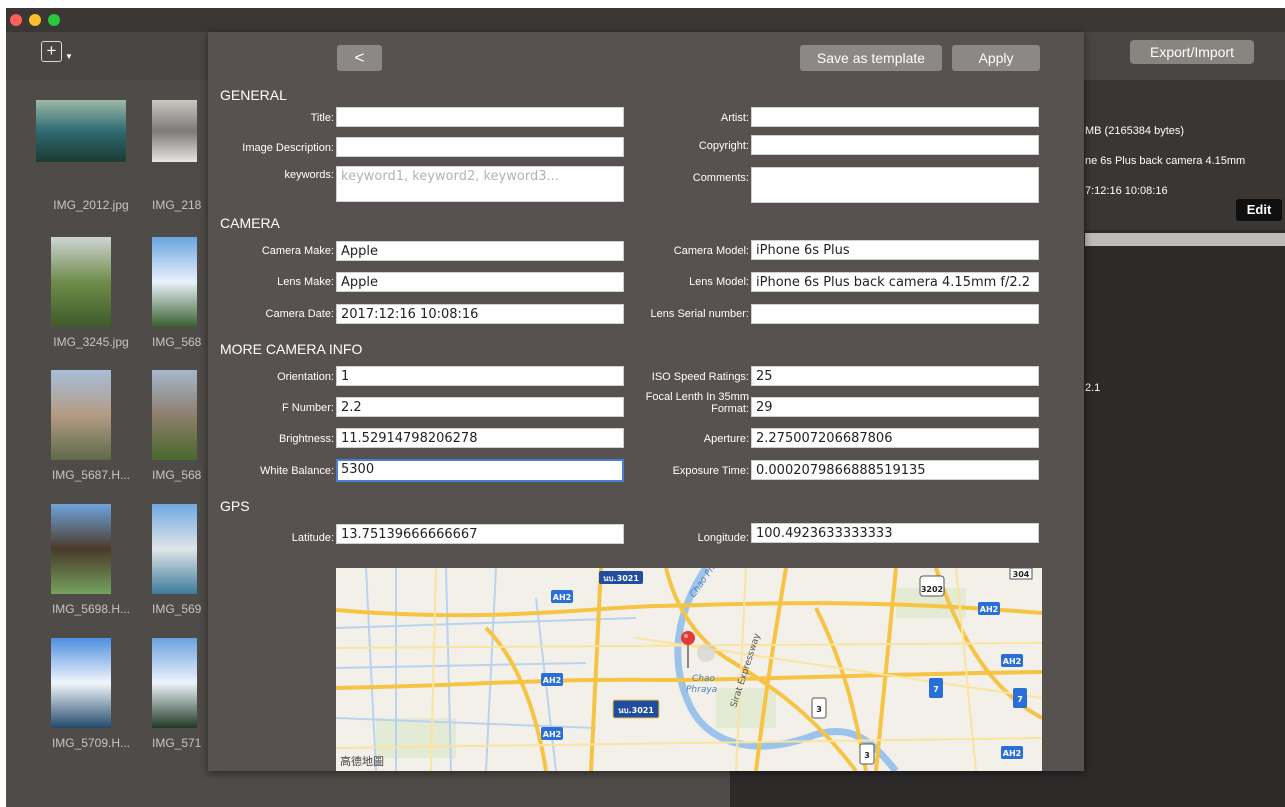 Image resolution: width=1285 pixels, height=807 pixels. What do you see at coordinates (309, 175) in the screenshot?
I see `keywords-label: keywords:` at bounding box center [309, 175].